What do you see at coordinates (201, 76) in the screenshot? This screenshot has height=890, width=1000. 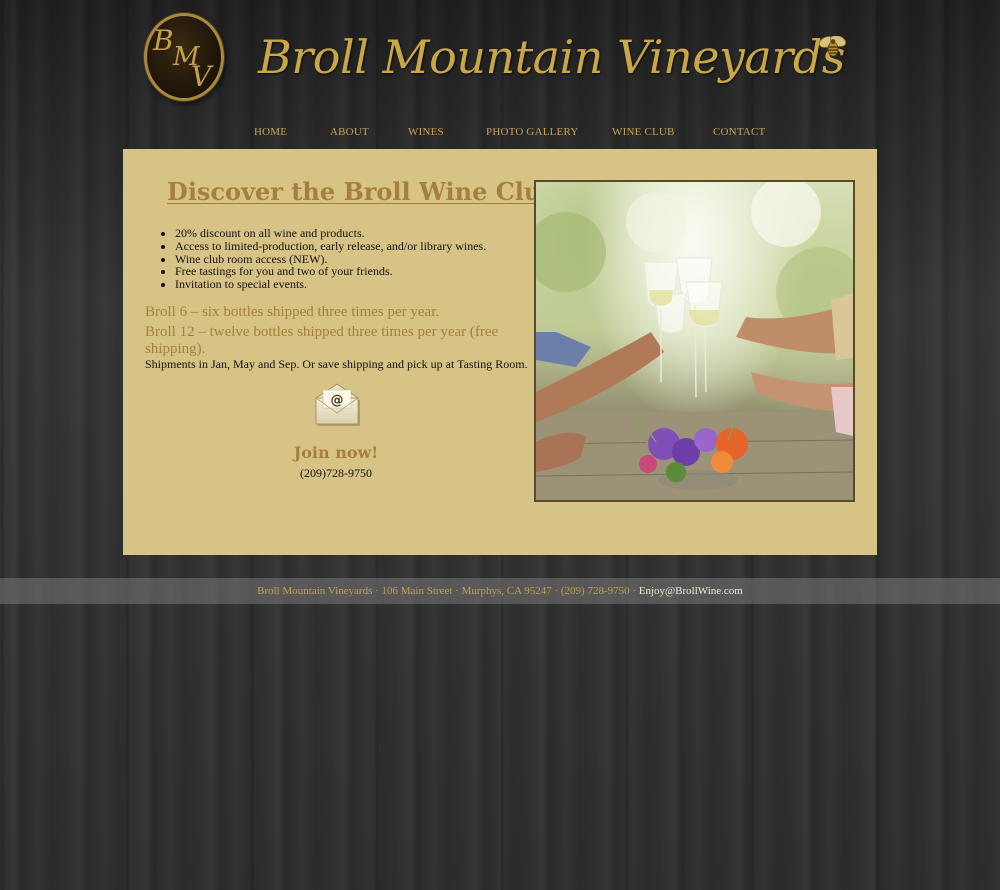 I see `logo-letter-v: V` at bounding box center [201, 76].